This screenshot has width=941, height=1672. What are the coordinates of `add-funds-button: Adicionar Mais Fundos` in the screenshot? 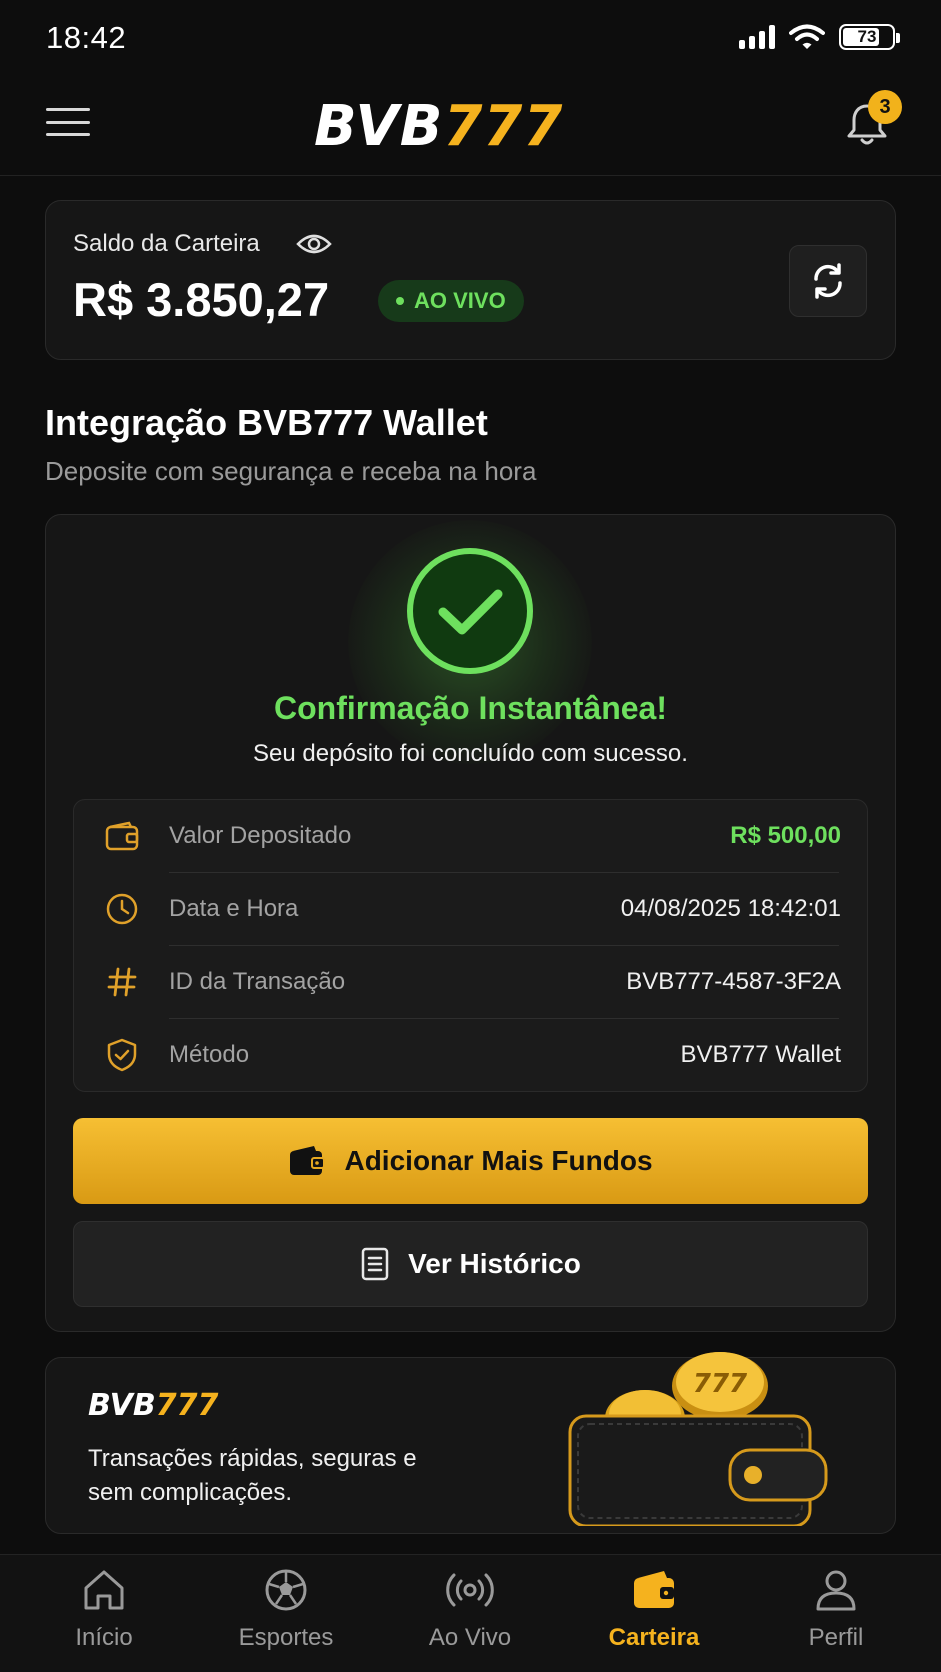 It's located at (470, 1161).